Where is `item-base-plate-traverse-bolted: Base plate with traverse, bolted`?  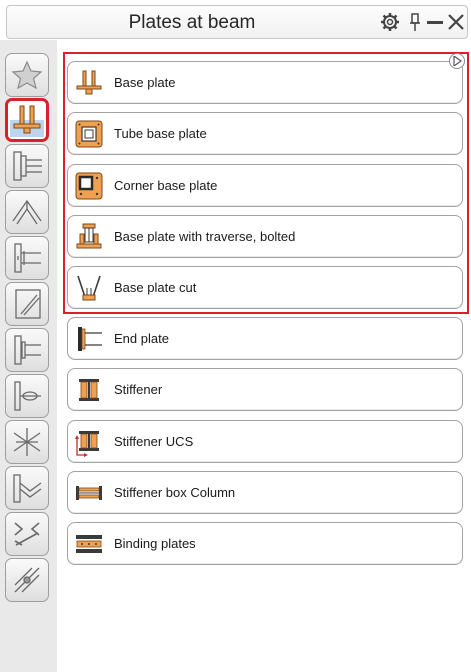
item-base-plate-traverse-bolted: Base plate with traverse, bolted is located at coordinates (265, 236).